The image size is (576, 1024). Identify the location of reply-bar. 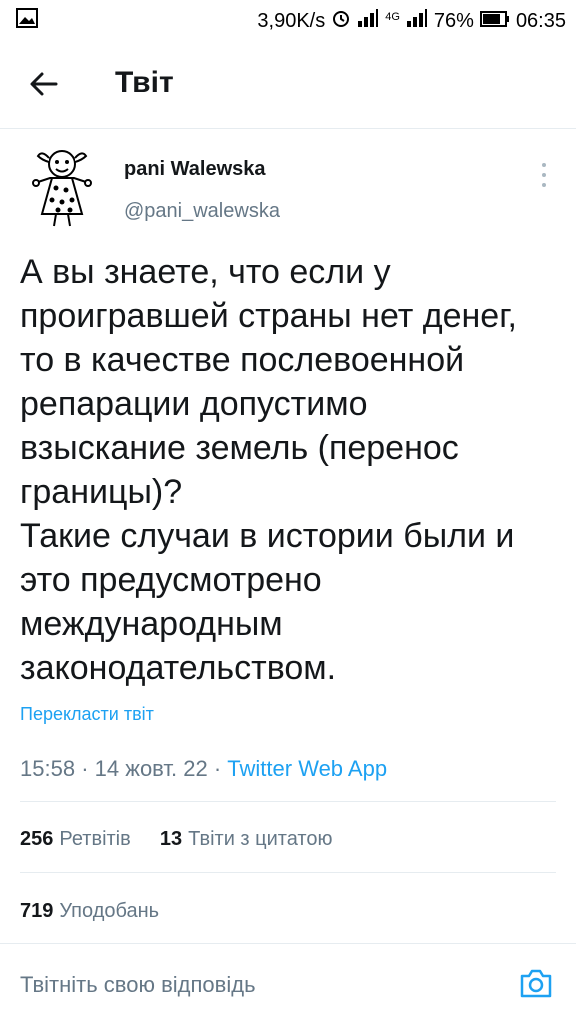
(288, 984).